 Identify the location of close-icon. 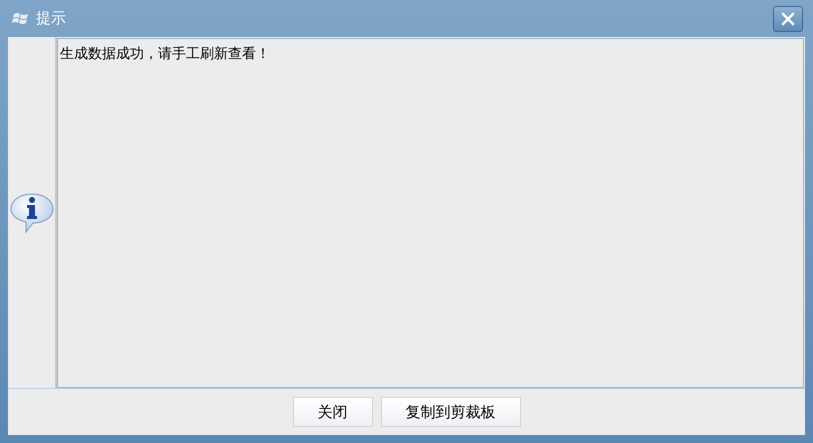
(788, 18).